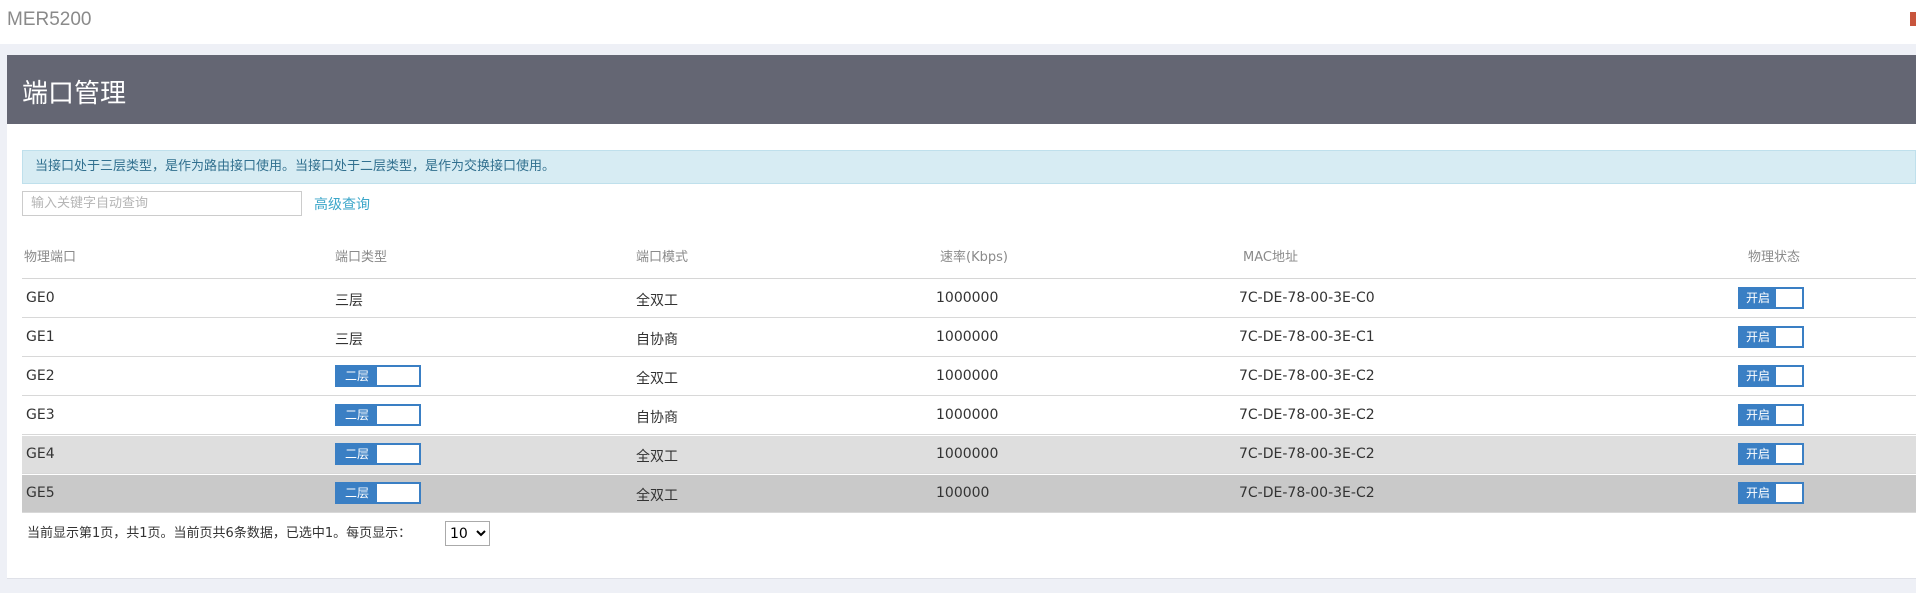 Image resolution: width=1916 pixels, height=593 pixels. What do you see at coordinates (1774, 255) in the screenshot?
I see `column-header-state: 物理状态` at bounding box center [1774, 255].